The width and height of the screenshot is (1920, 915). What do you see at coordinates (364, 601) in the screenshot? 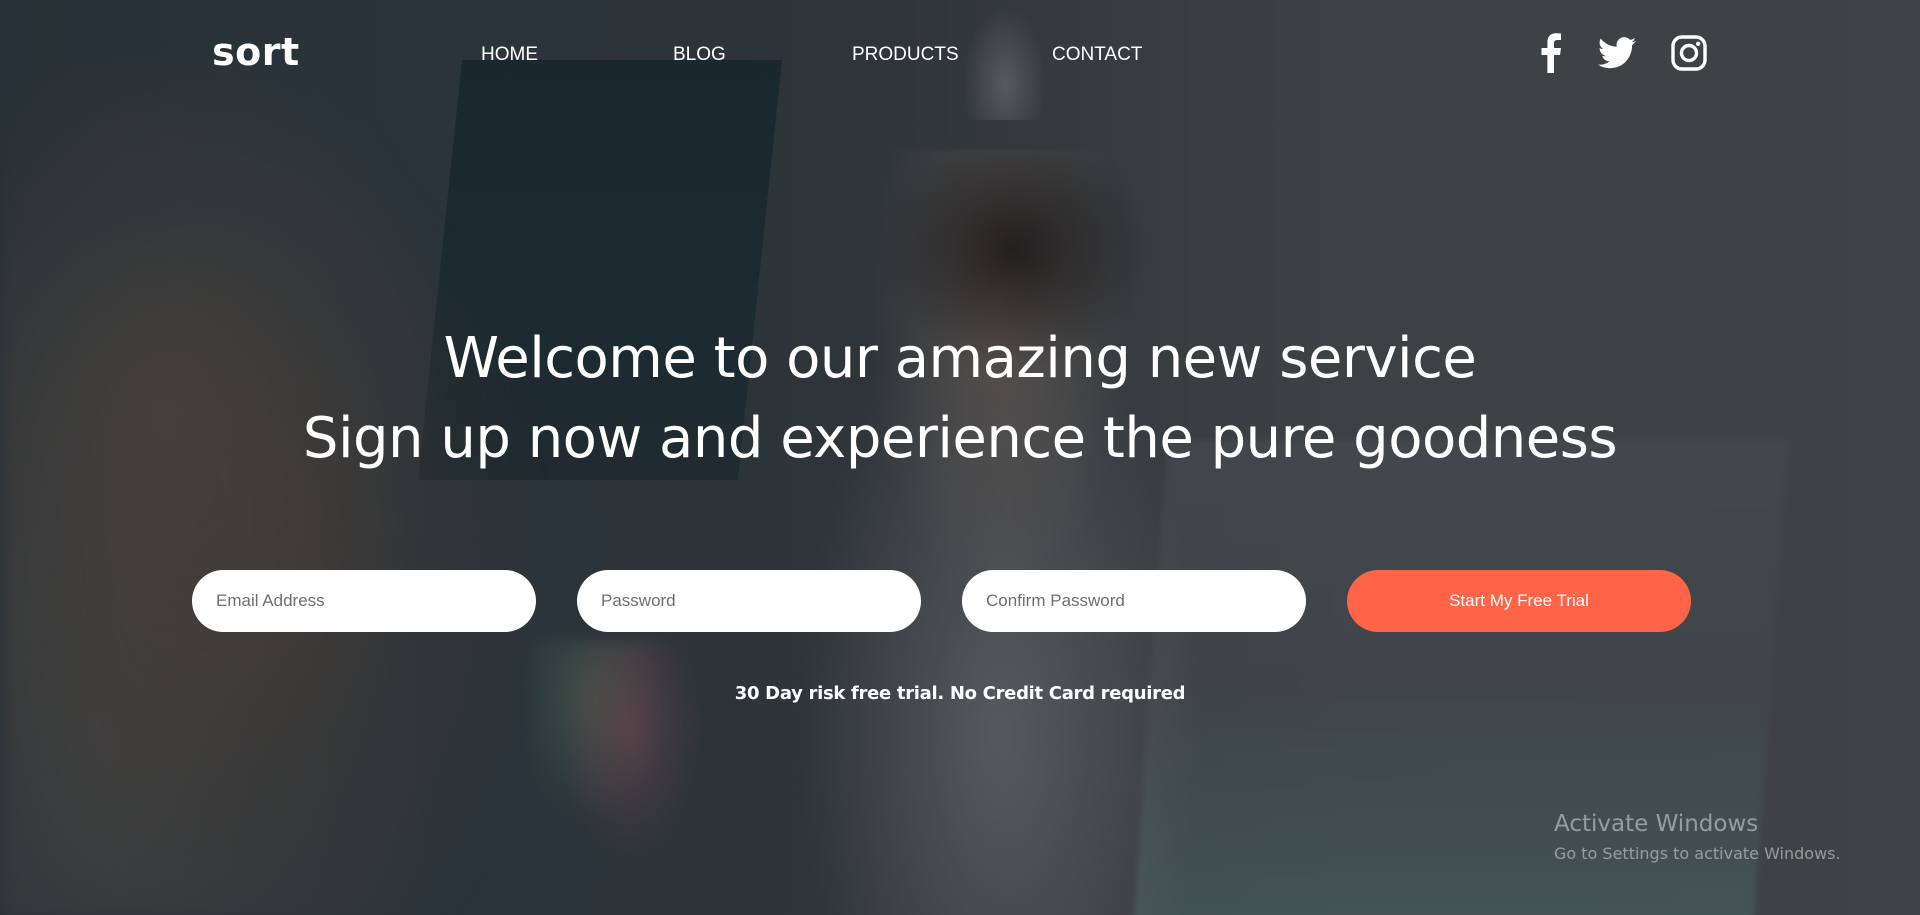
I see `email-field` at bounding box center [364, 601].